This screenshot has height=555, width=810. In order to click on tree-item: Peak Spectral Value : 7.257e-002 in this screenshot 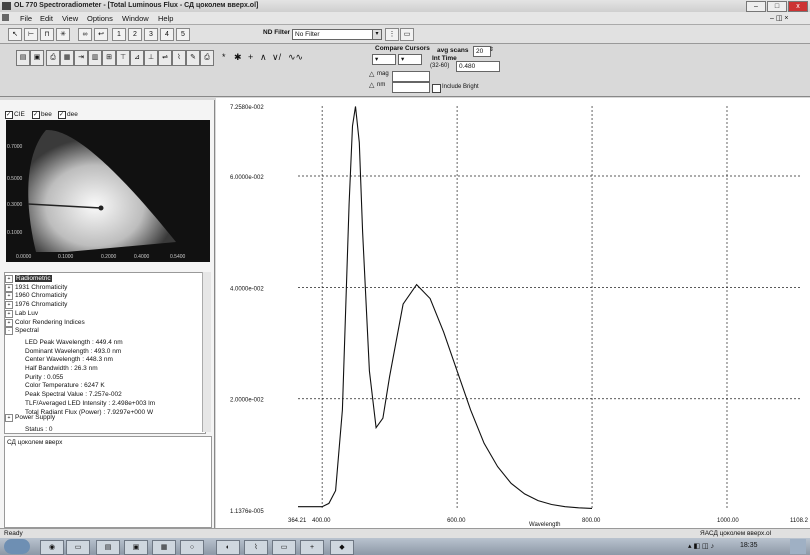, I will do `click(63, 393)`.